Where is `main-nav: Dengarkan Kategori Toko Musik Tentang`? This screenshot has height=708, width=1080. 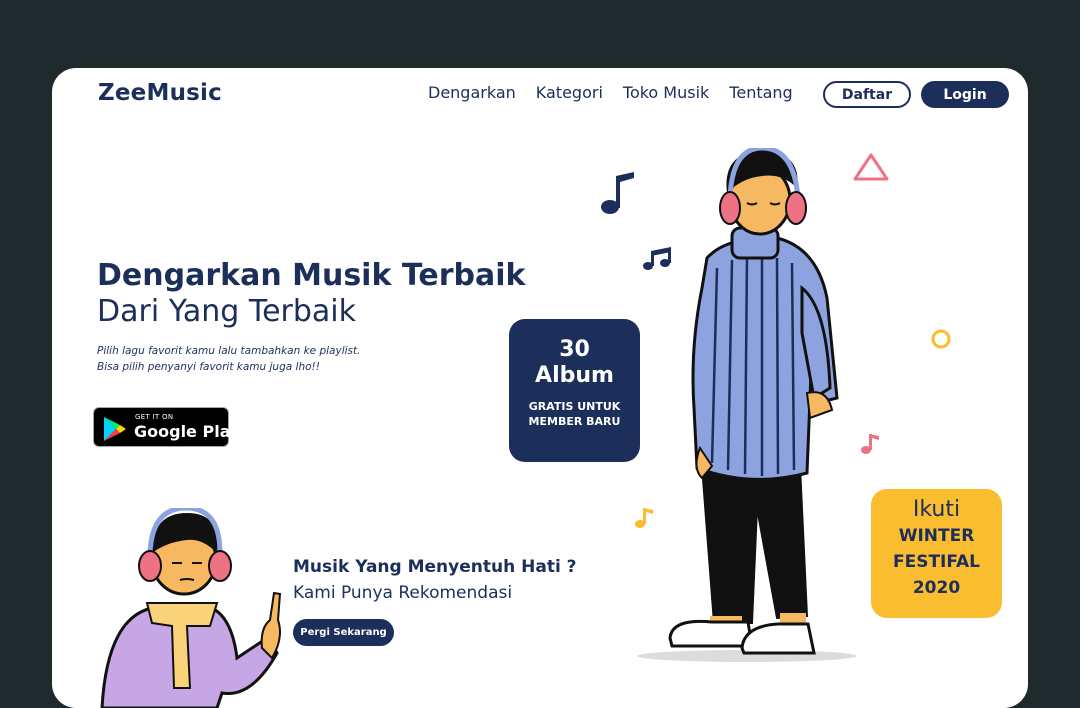
main-nav: Dengarkan Kategori Toko Musik Tentang is located at coordinates (610, 92).